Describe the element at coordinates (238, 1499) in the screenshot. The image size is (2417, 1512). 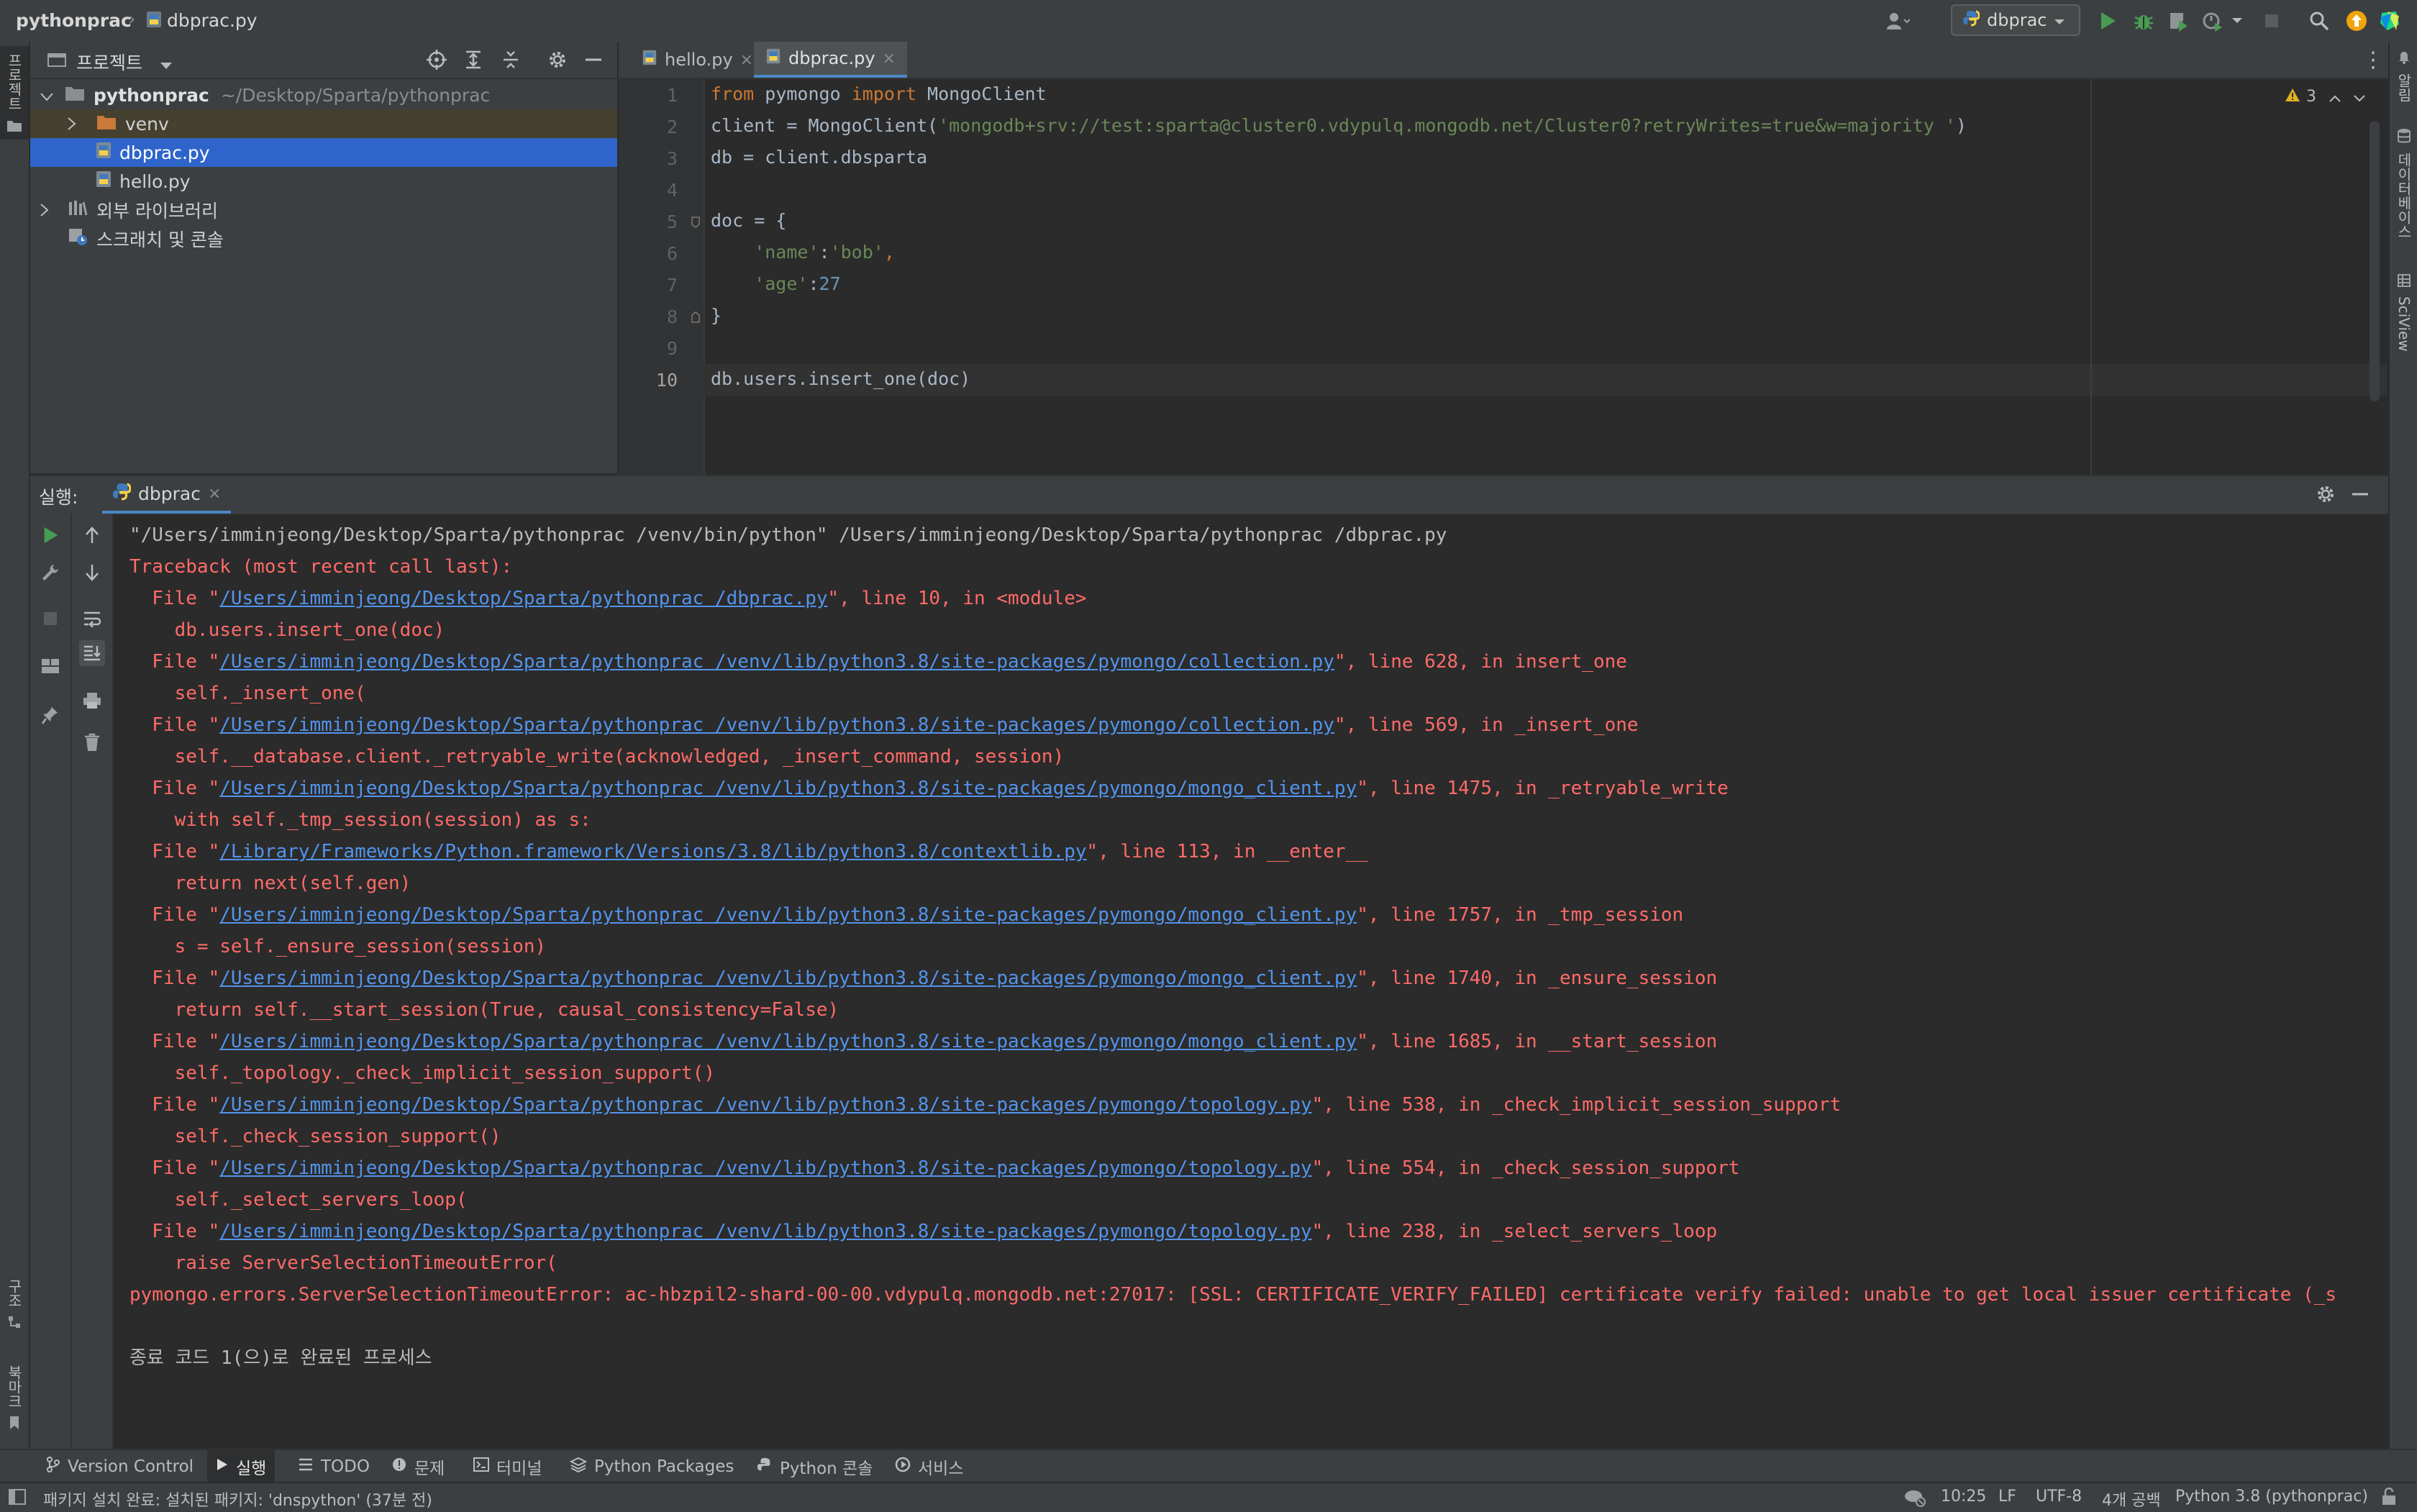
I see `status-message: 패키지 설치 완료: 설치된 패키지: 'dnspython' (37분 전)` at that location.